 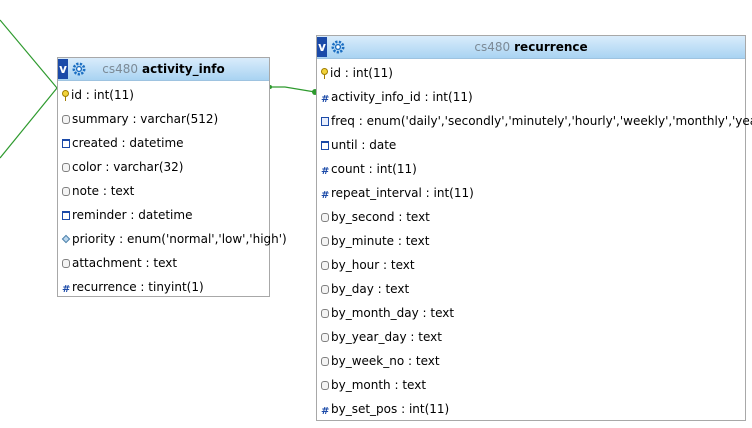 I want to click on column-row: by_year_day : text, so click(x=531, y=337).